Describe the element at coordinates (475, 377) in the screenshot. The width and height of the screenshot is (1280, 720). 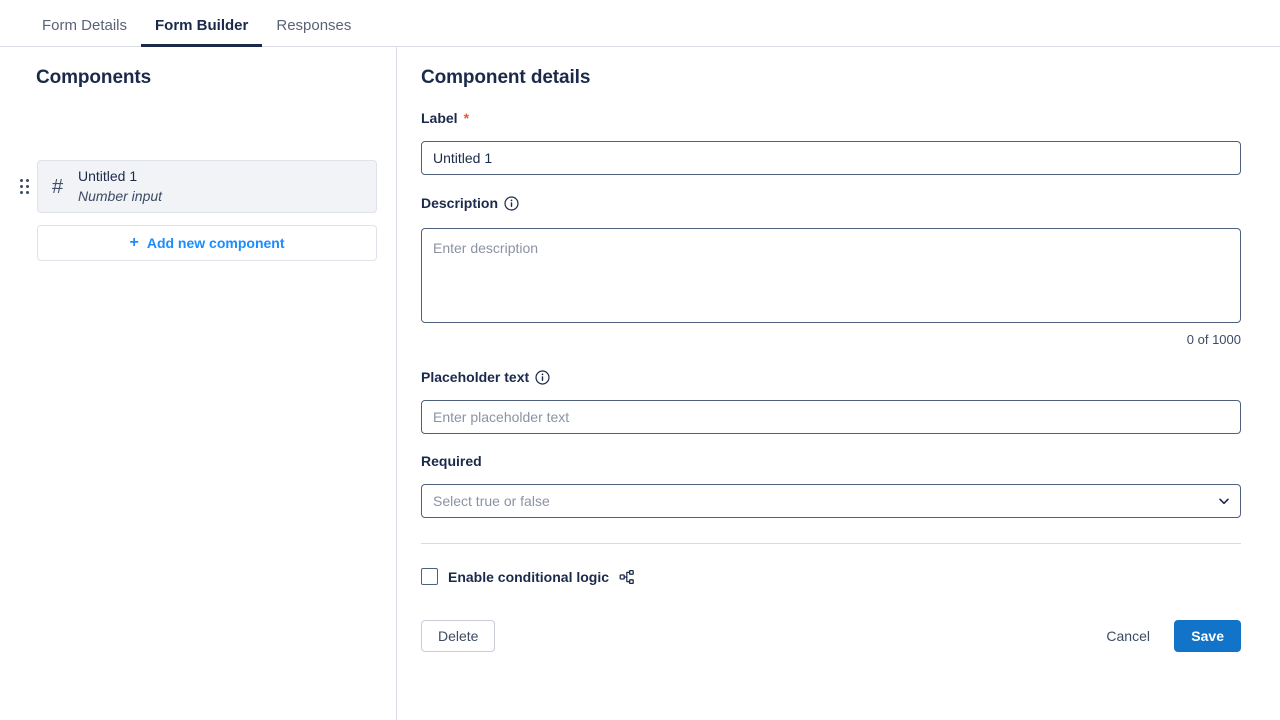
I see `placeholder-field-text: Placeholder text` at that location.